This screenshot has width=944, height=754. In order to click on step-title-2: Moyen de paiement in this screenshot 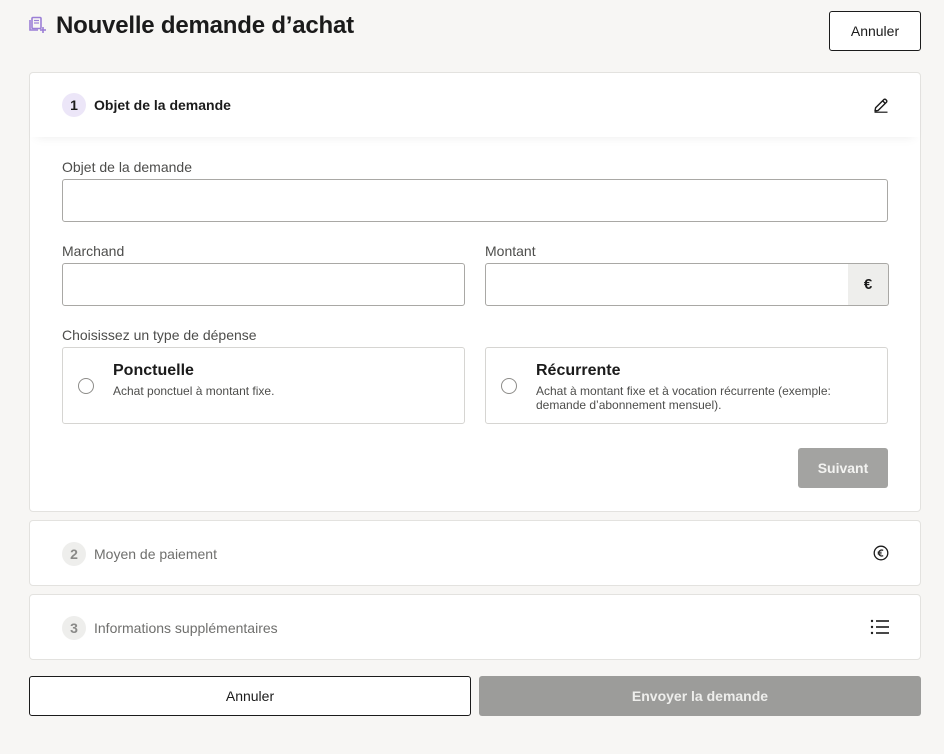, I will do `click(155, 554)`.